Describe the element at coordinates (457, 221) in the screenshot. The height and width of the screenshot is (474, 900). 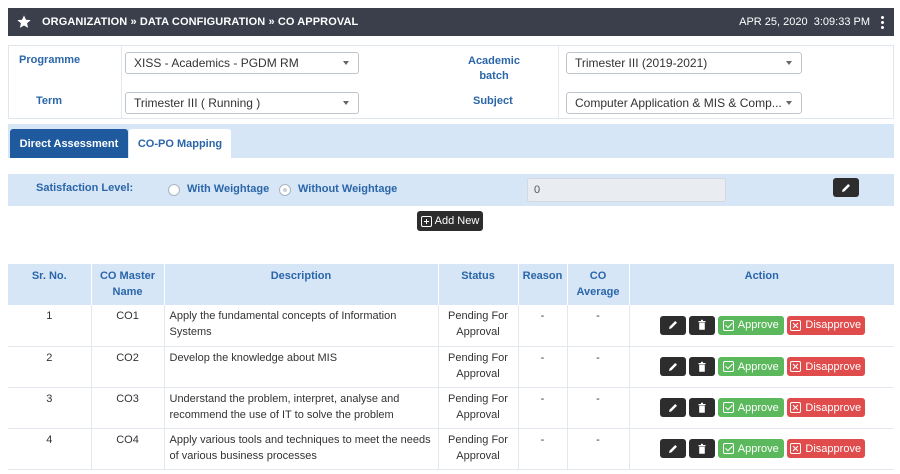
I see `add-new-label: Add New` at that location.